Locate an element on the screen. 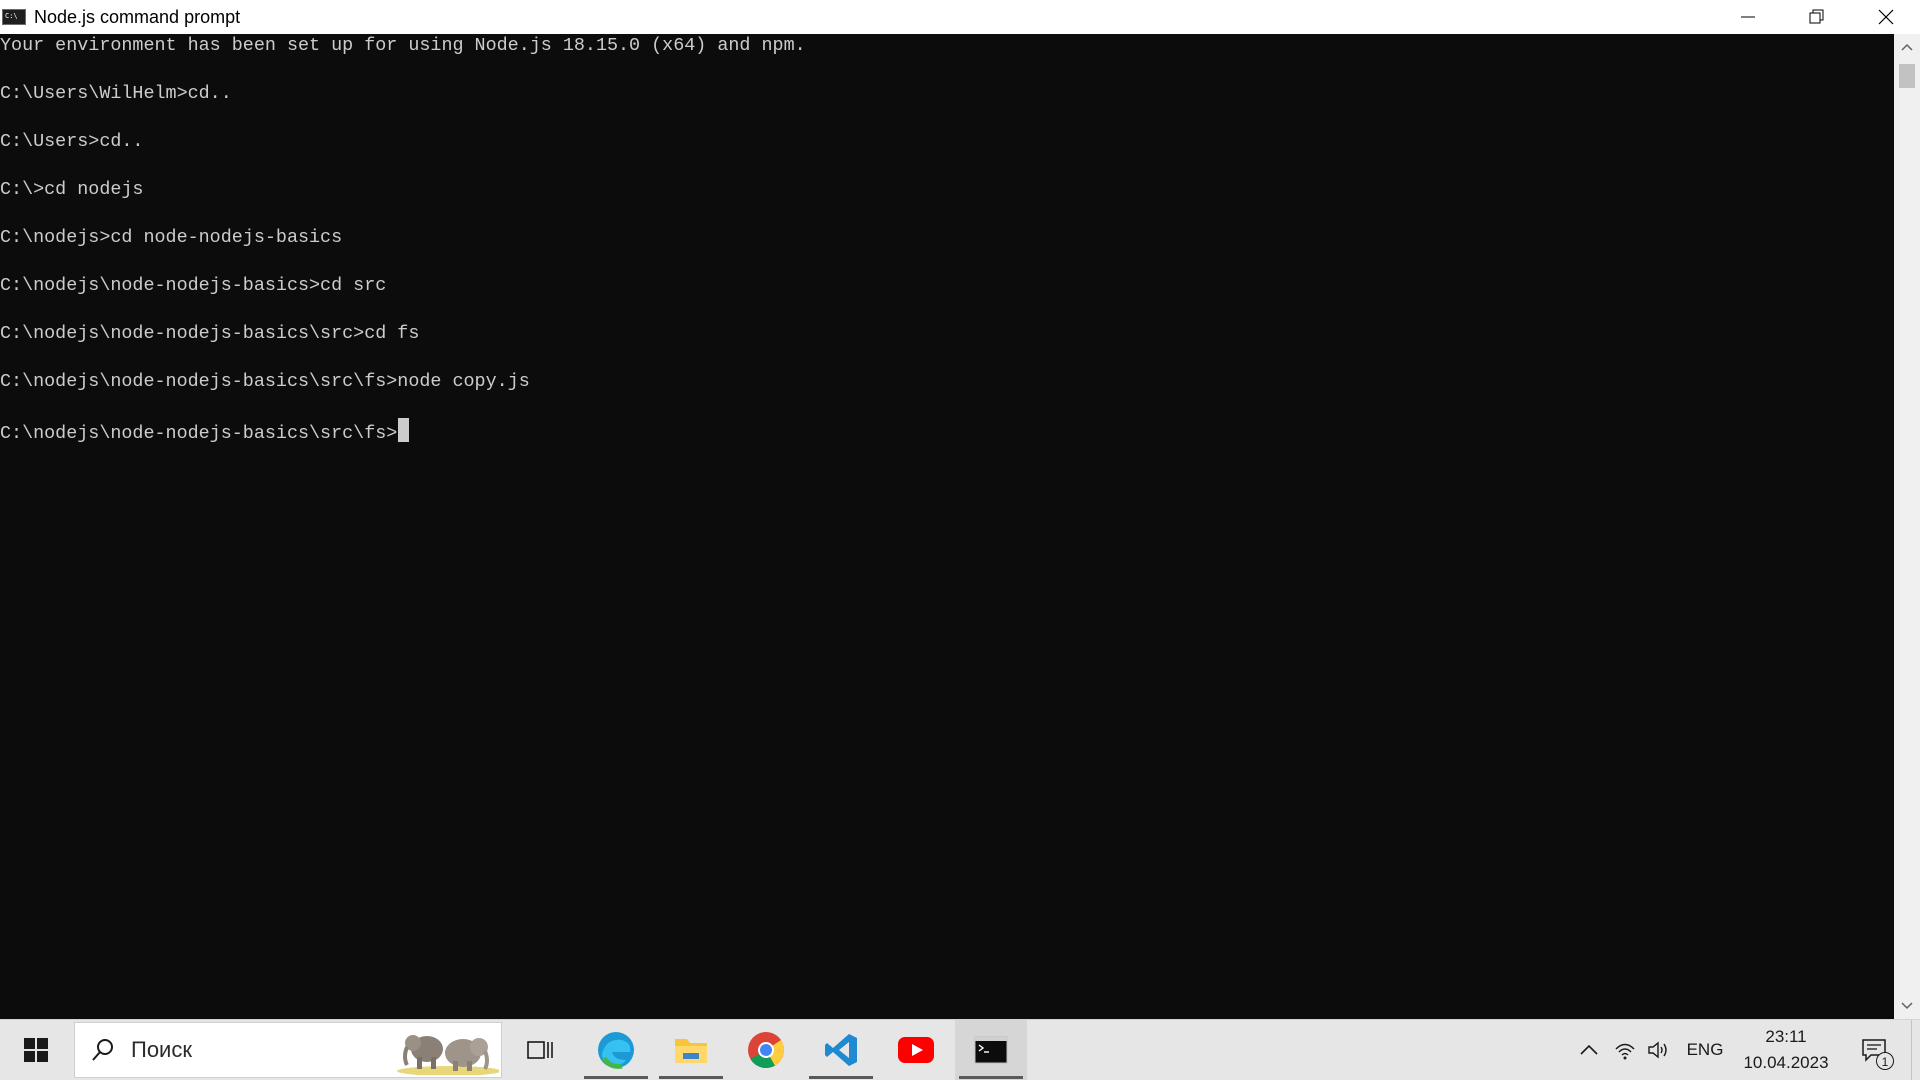  vertical-scrollbar is located at coordinates (1907, 526).